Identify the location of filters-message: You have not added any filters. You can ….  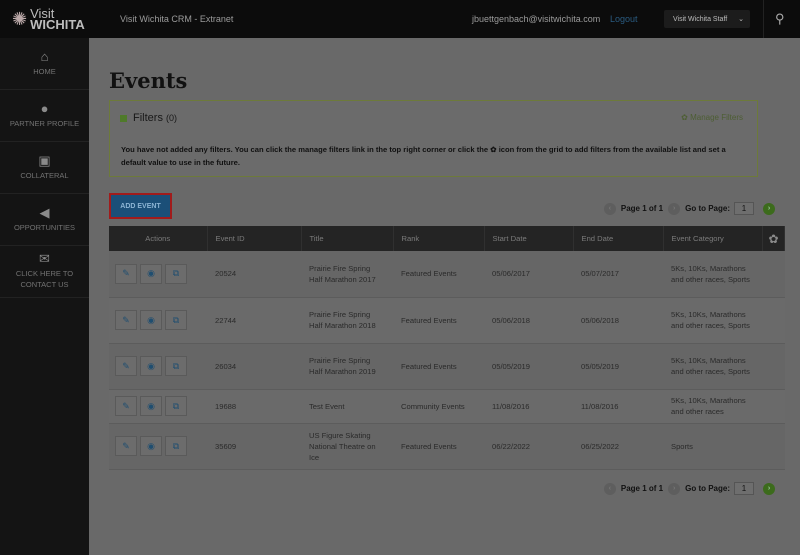
(423, 156).